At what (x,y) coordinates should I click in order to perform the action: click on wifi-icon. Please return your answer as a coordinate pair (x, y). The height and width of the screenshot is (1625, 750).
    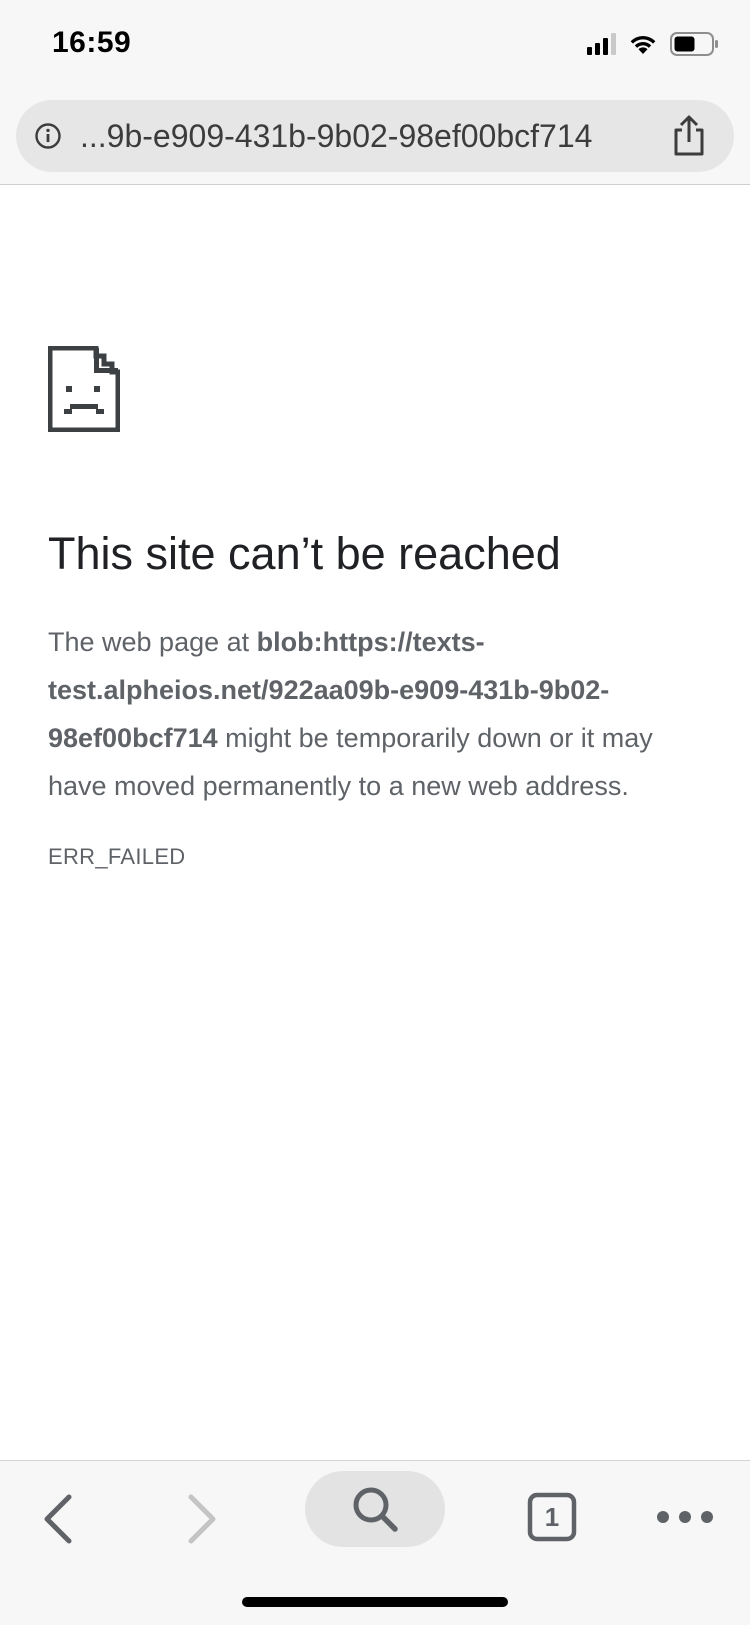
    Looking at the image, I should click on (643, 45).